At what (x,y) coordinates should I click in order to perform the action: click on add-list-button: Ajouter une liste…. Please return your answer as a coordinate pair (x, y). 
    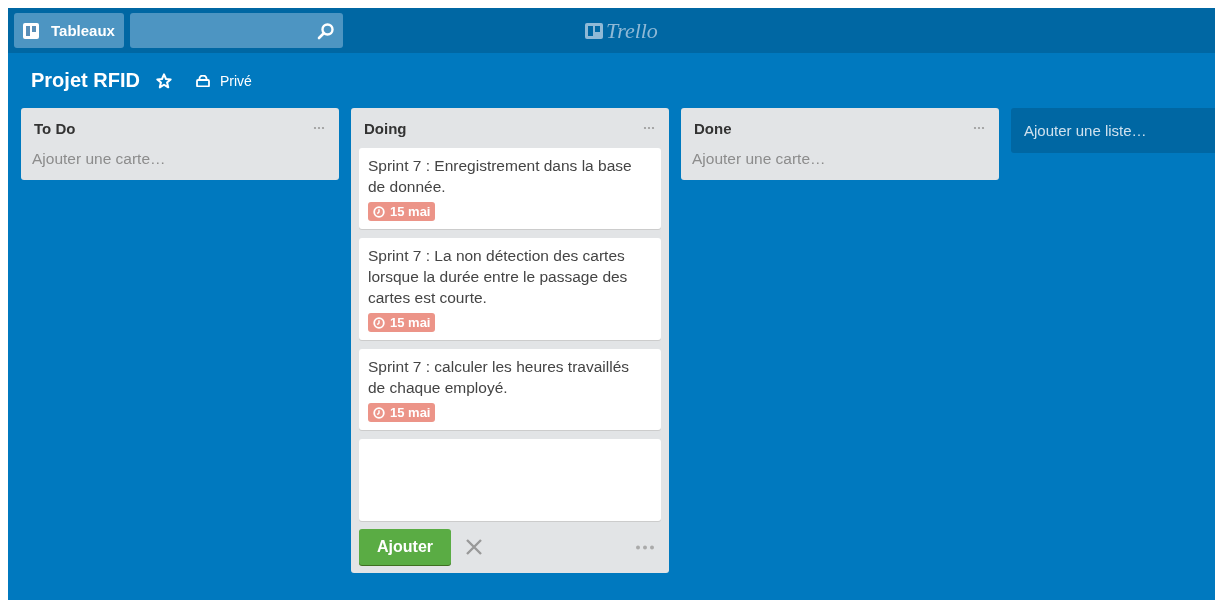
    Looking at the image, I should click on (1113, 130).